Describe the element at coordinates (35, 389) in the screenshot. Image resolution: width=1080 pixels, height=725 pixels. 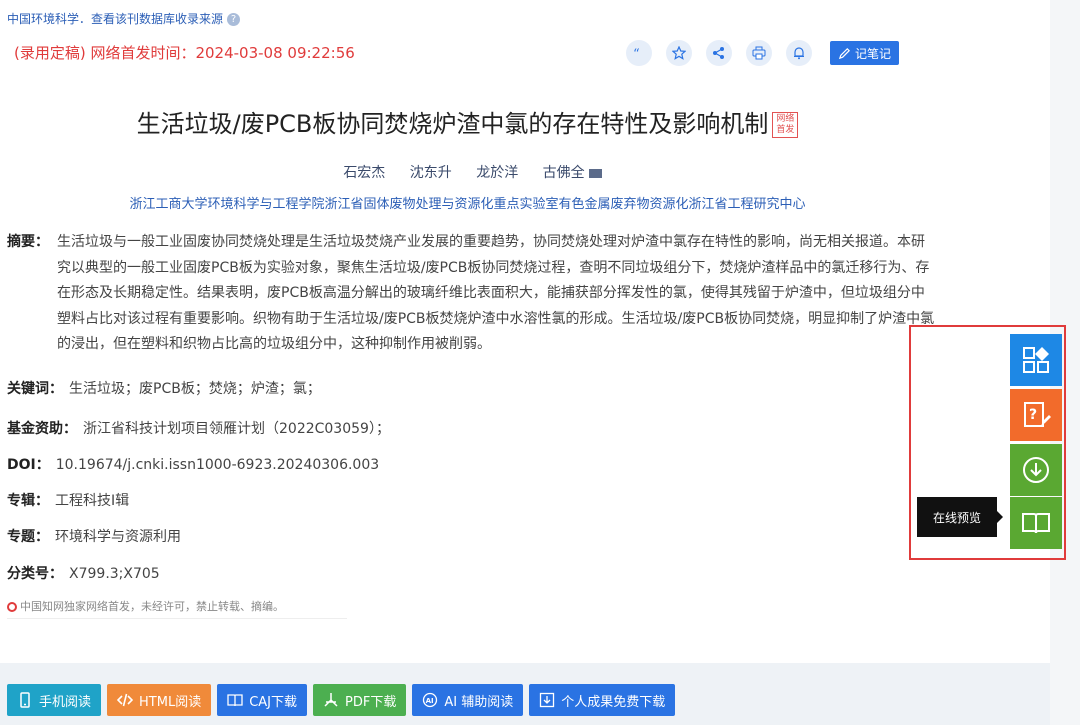
I see `keywords-label: 关键词：` at that location.